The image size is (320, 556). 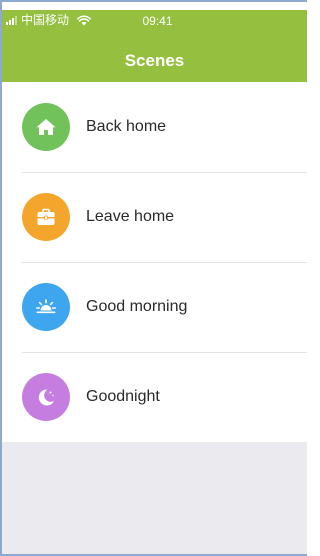 I want to click on page-title: Scenes, so click(x=154, y=60).